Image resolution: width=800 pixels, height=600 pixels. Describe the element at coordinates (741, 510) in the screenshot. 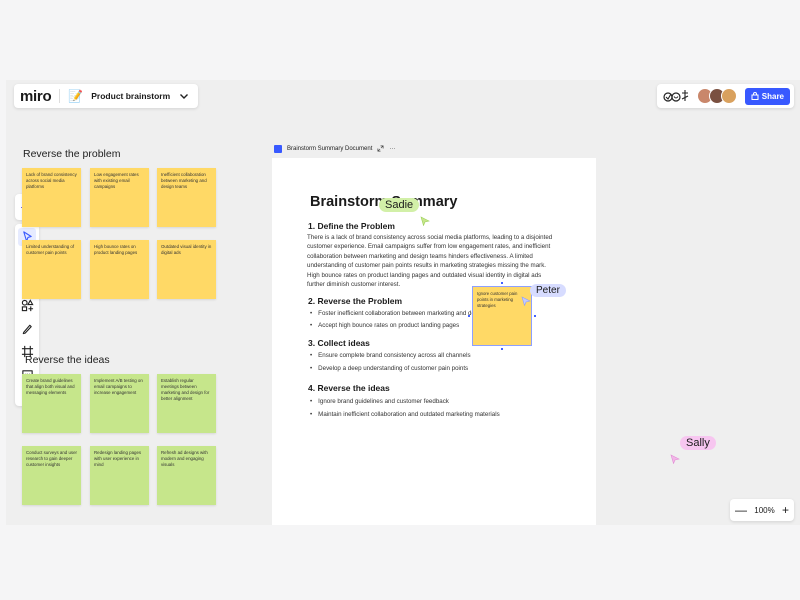

I see `zoom-out-button: —` at that location.